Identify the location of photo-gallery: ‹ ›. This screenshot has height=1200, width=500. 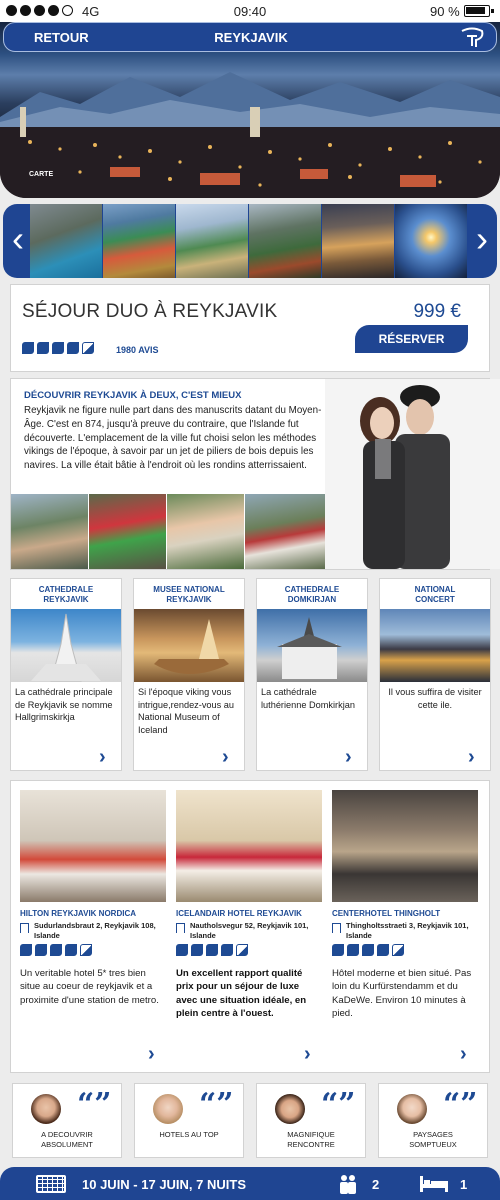
(250, 241).